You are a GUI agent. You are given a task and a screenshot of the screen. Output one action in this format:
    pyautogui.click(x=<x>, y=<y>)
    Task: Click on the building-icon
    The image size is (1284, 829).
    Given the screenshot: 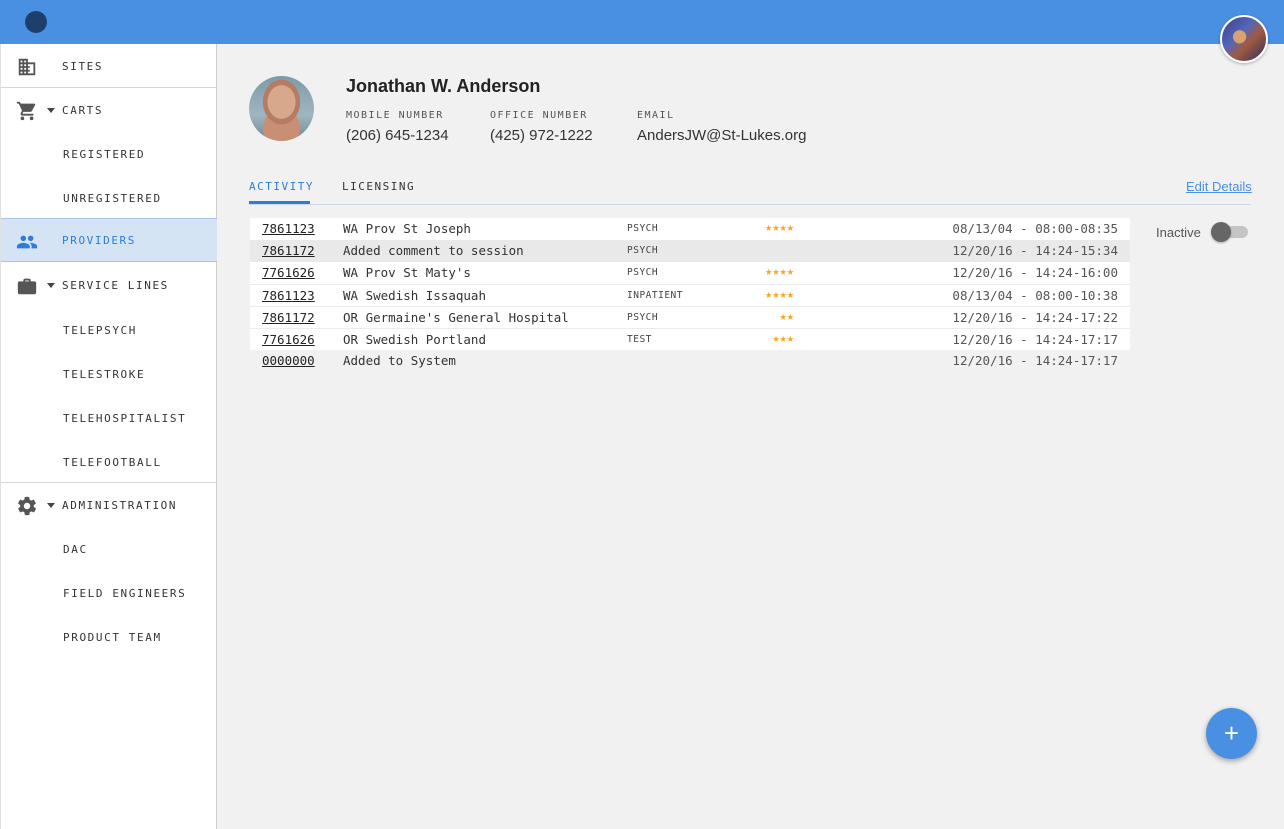 What is the action you would take?
    pyautogui.click(x=27, y=67)
    